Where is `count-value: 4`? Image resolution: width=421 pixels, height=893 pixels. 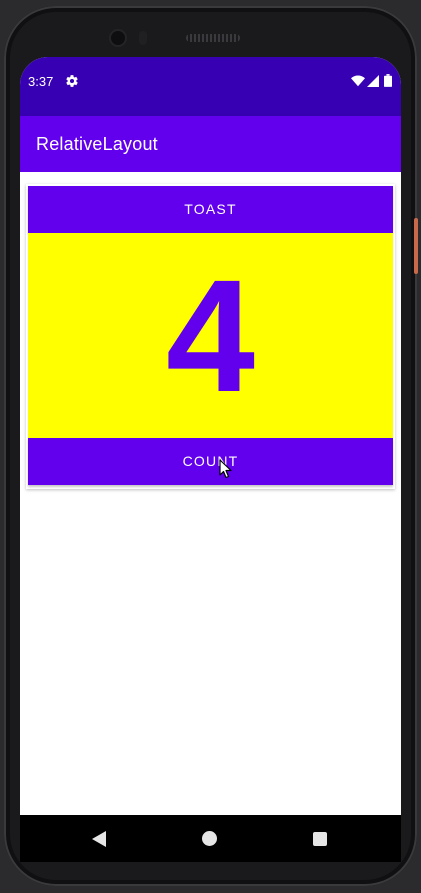 count-value: 4 is located at coordinates (210, 335).